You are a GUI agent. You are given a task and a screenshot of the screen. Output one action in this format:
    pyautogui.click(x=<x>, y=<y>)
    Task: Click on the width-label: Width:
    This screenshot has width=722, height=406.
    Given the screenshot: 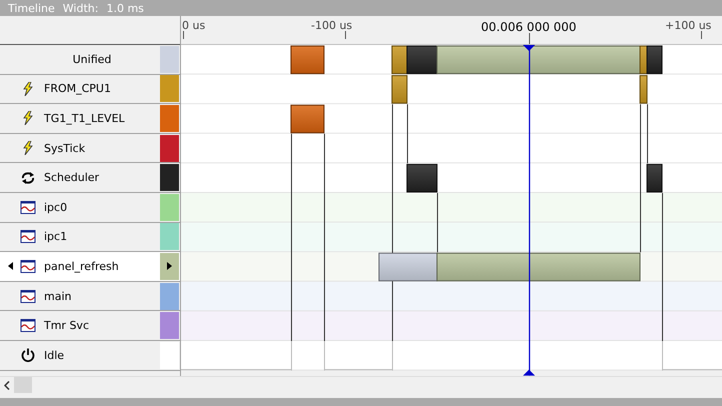 What is the action you would take?
    pyautogui.click(x=80, y=8)
    